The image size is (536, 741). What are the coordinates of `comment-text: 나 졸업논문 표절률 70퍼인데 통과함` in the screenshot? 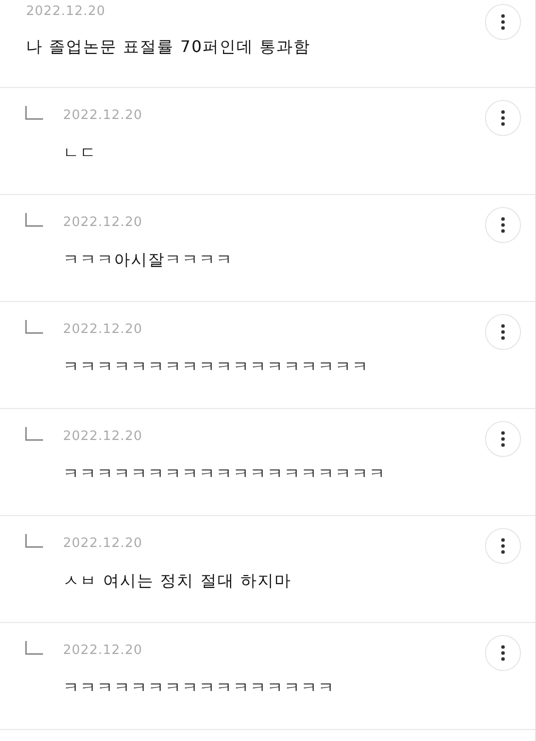 It's located at (169, 47).